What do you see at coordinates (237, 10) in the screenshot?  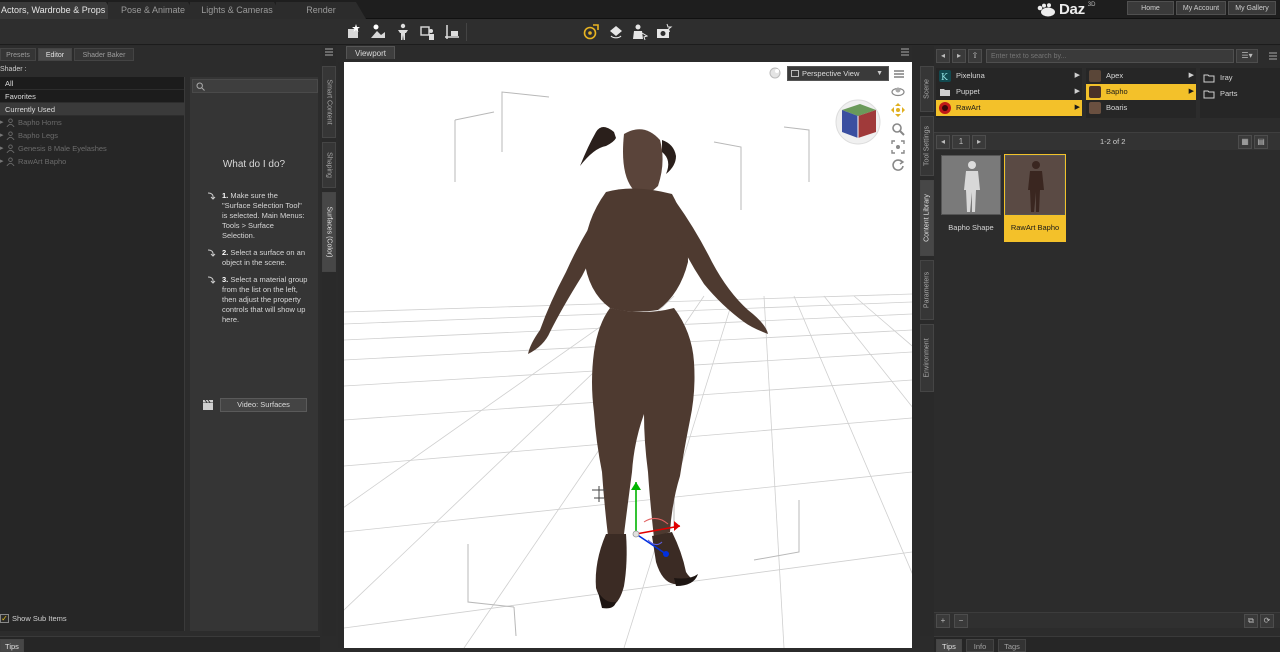 I see `tab-lights-cameras: Lights & Cameras` at bounding box center [237, 10].